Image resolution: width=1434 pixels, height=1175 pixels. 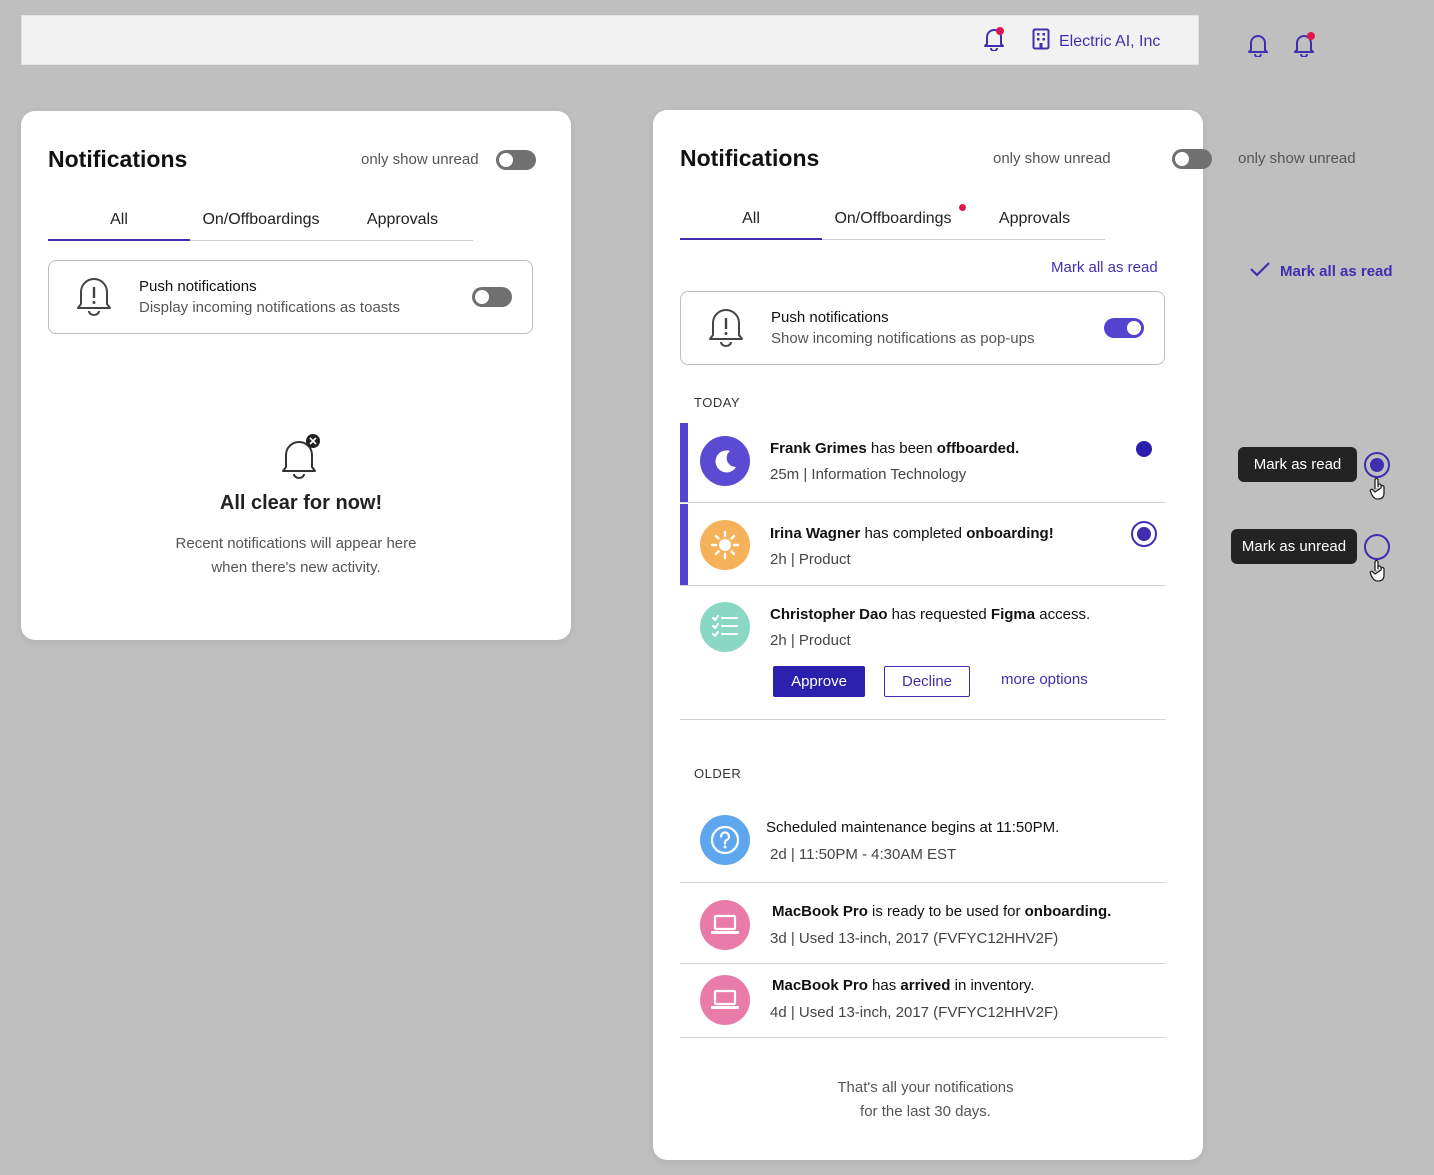 I want to click on text-mid: has completed, so click(x=913, y=533).